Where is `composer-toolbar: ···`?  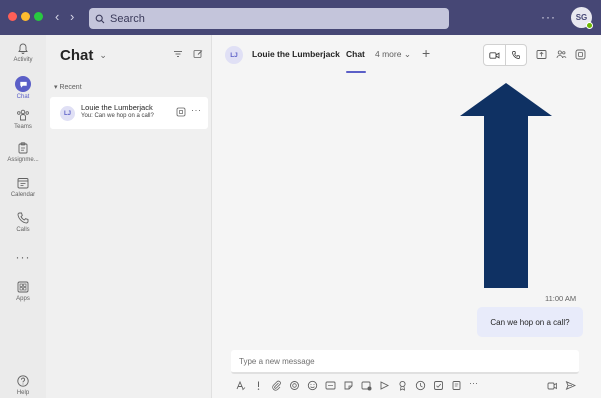 composer-toolbar: ··· is located at coordinates (405, 386).